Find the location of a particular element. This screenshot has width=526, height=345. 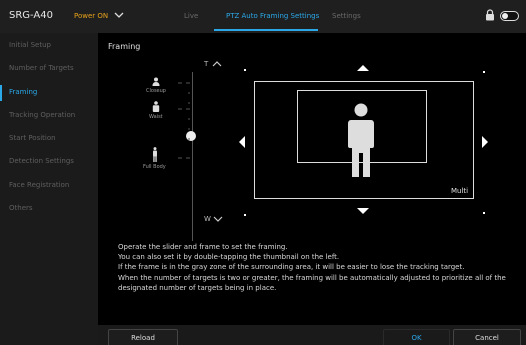

sidebar-item-label: Number of Targets is located at coordinates (41, 68).